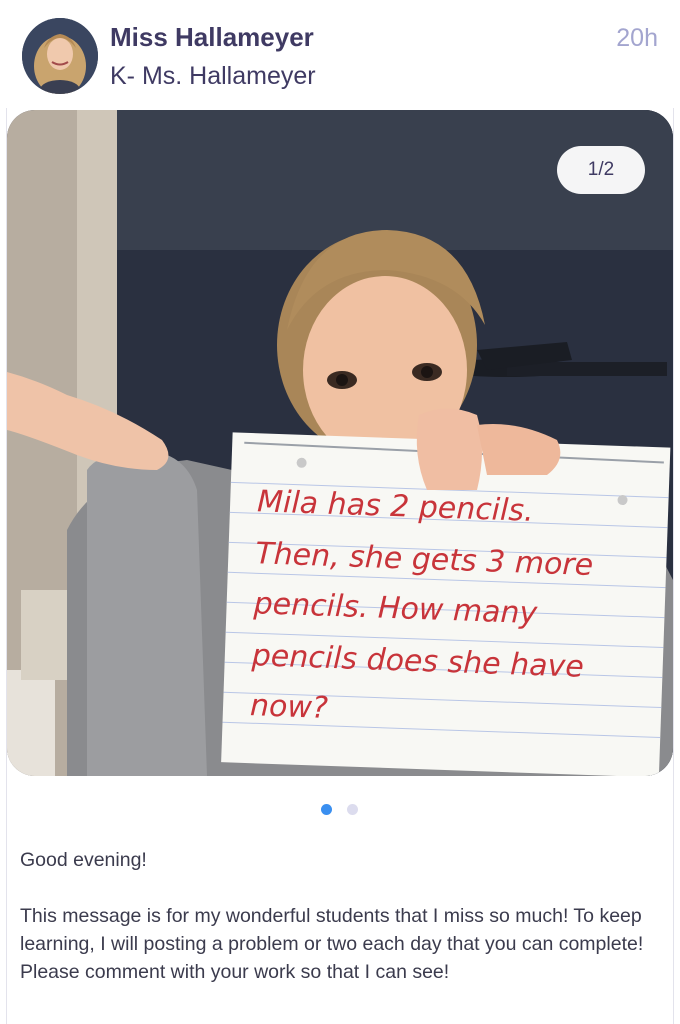  Describe the element at coordinates (340, 54) in the screenshot. I see `post-header: Miss Hallameyer K- Ms. Hallameyer 20h` at that location.